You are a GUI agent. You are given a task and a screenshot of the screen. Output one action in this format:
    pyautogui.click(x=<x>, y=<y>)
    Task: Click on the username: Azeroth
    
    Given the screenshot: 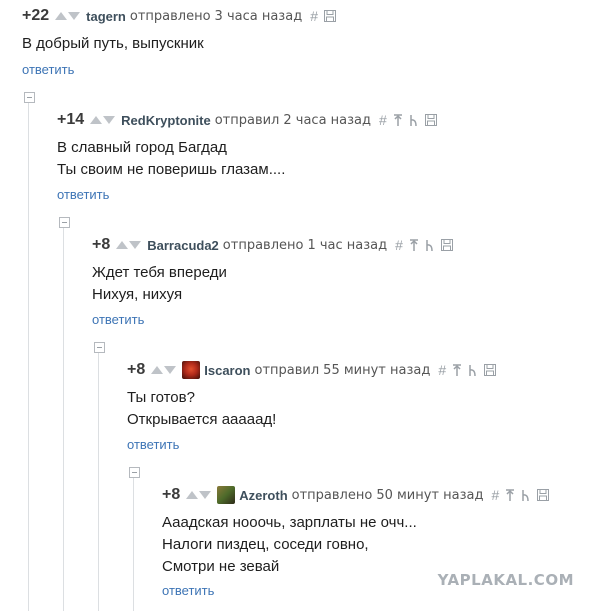 What is the action you would take?
    pyautogui.click(x=263, y=495)
    